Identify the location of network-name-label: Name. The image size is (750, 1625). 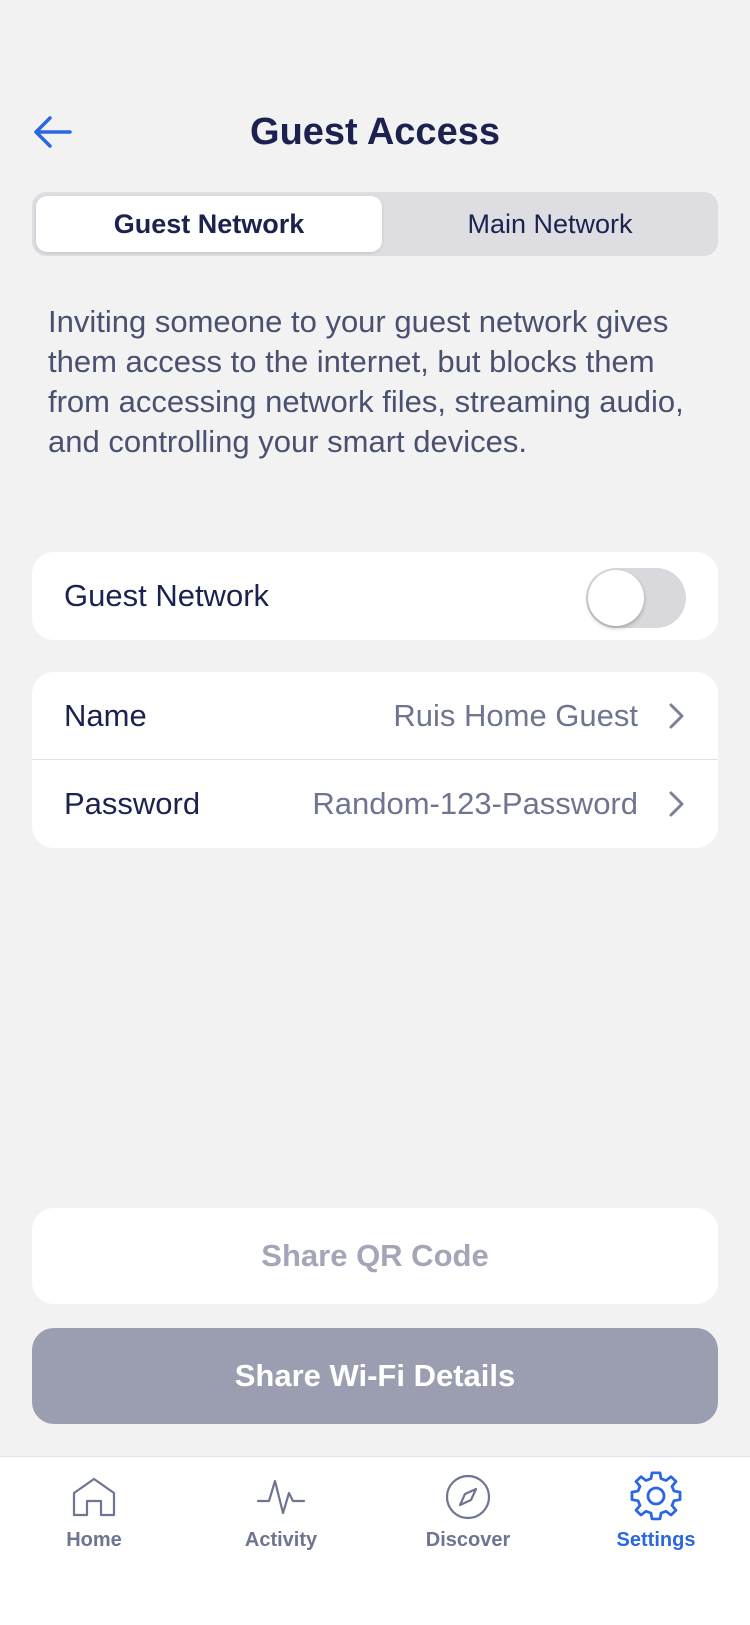
(105, 715).